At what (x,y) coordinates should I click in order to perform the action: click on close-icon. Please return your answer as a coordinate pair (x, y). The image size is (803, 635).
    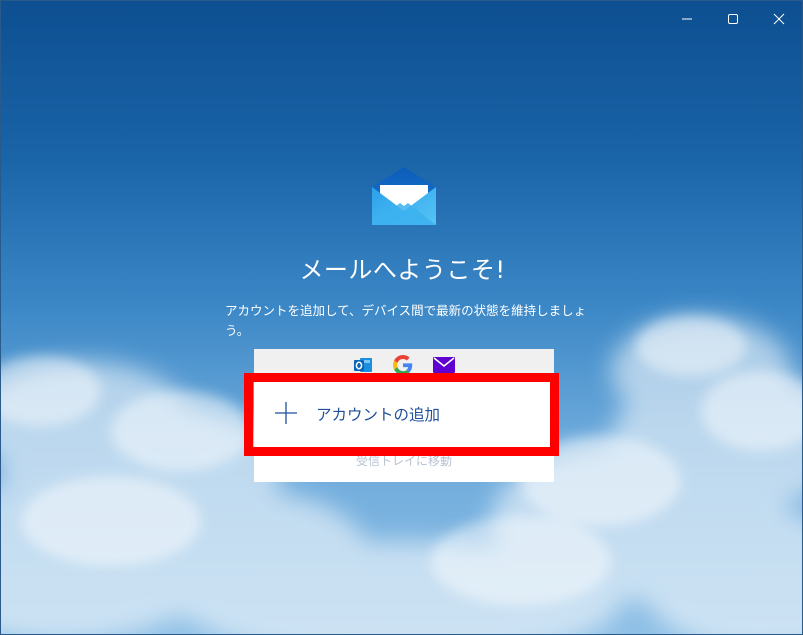
    Looking at the image, I should click on (779, 19).